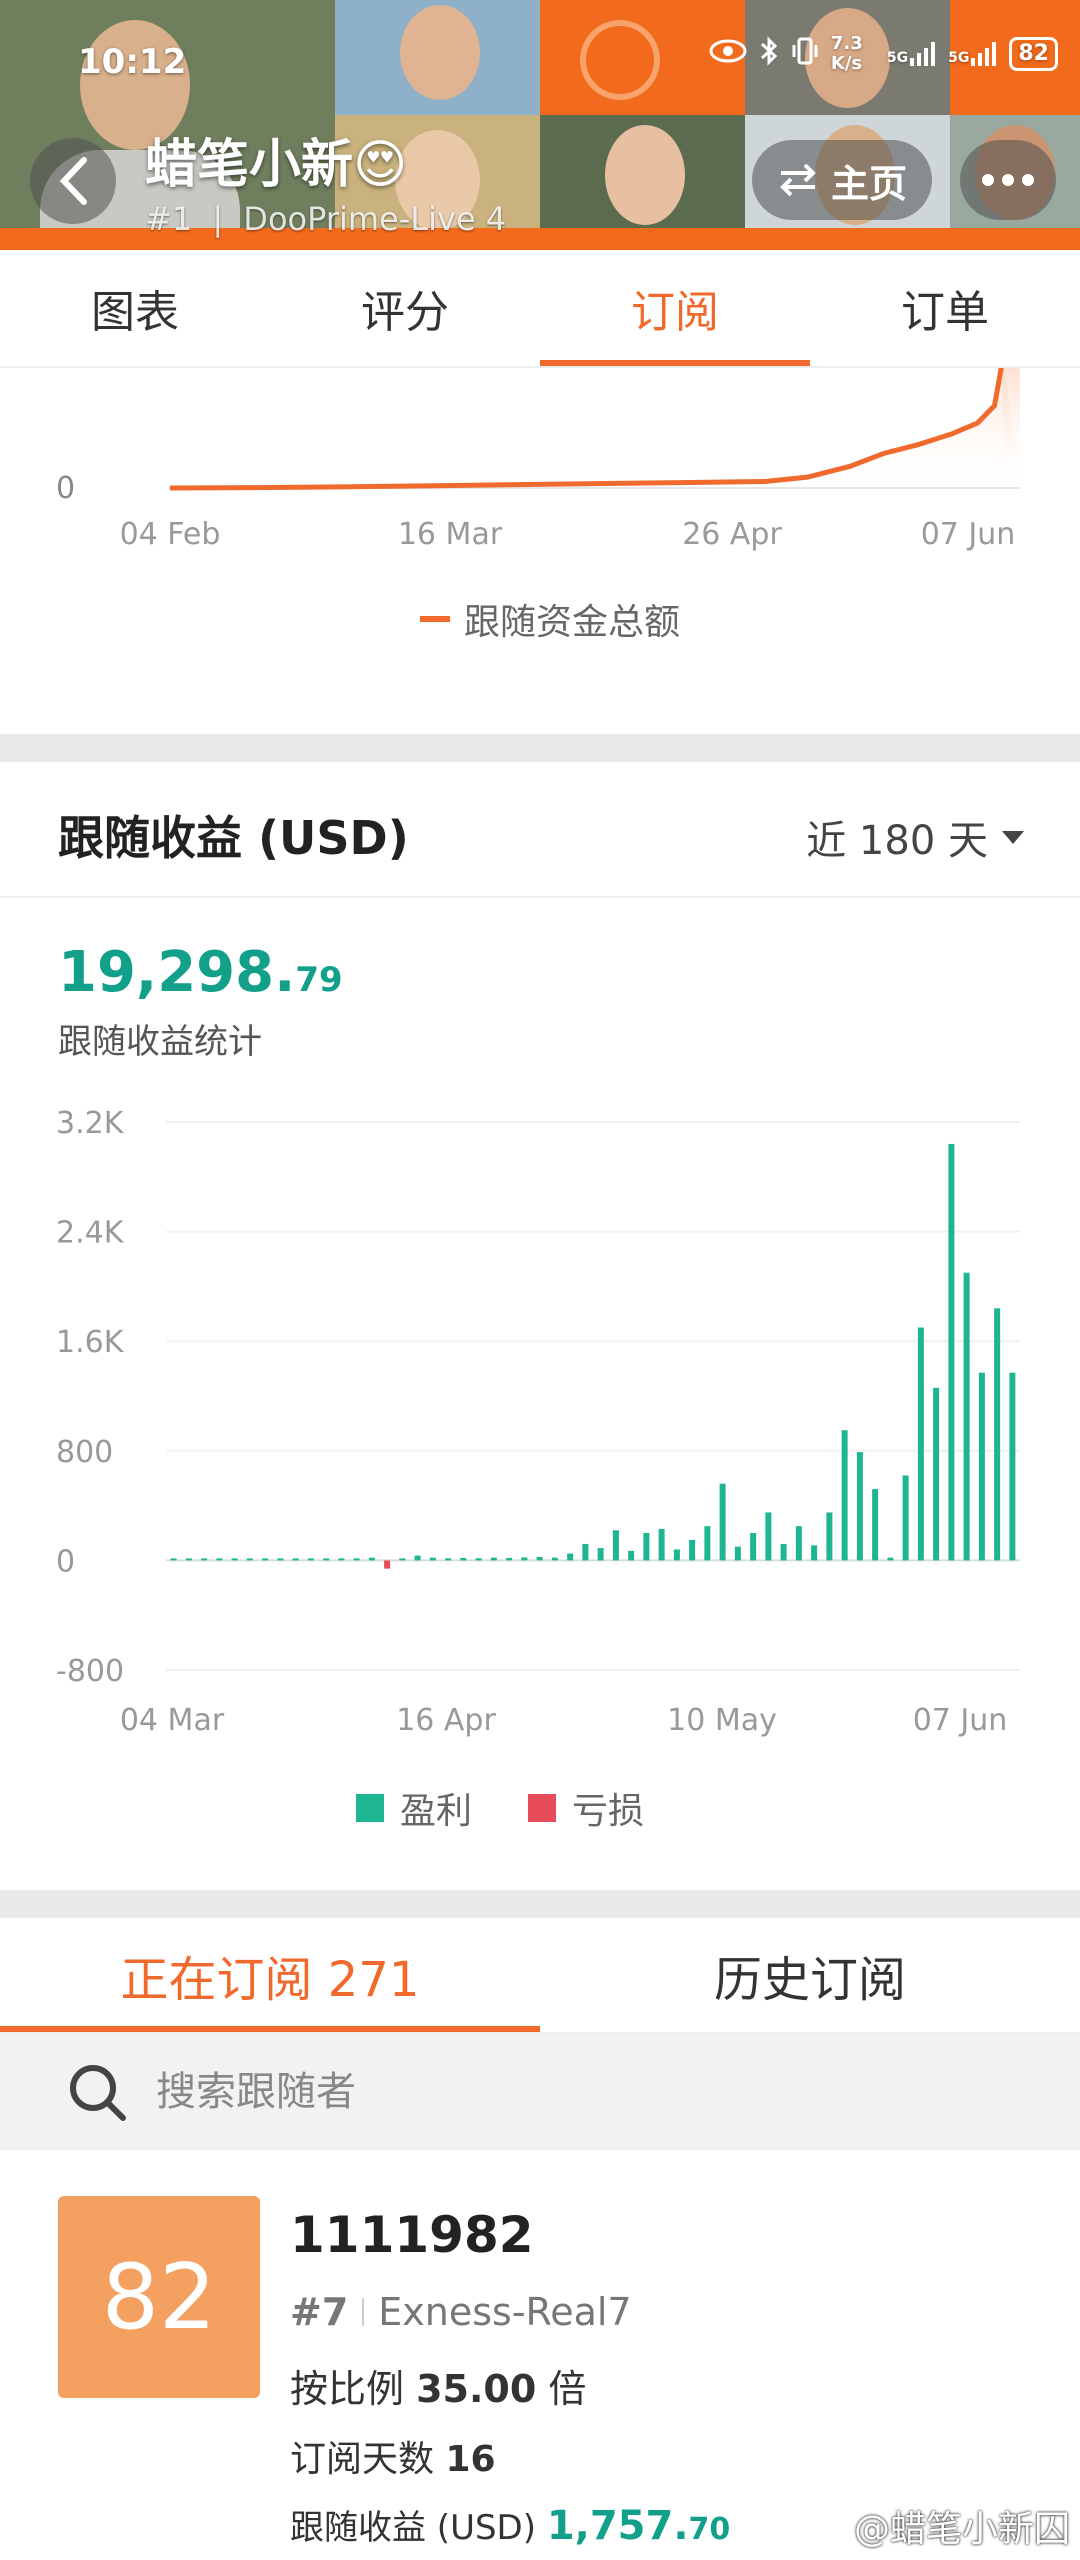 Image resolution: width=1080 pixels, height=2560 pixels. I want to click on main-tabs: 图表 评分 订阅 订单, so click(540, 309).